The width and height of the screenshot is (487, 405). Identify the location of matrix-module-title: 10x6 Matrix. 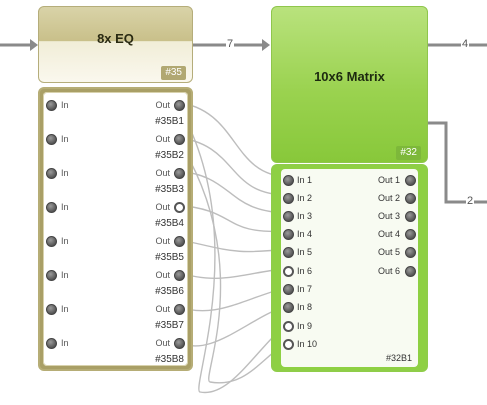
(349, 76).